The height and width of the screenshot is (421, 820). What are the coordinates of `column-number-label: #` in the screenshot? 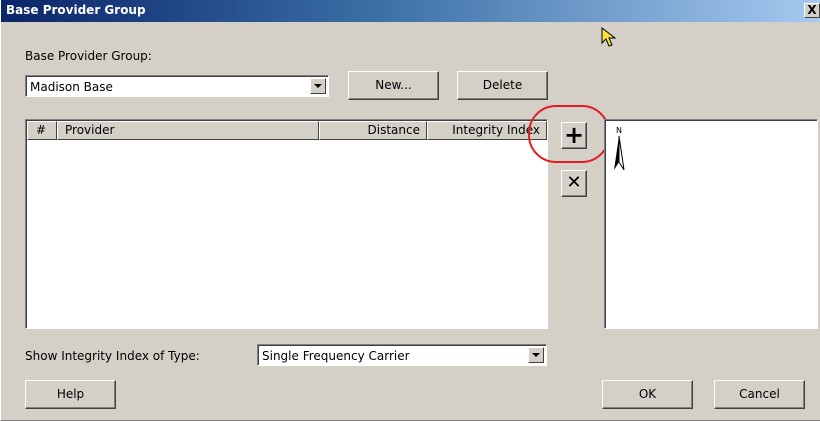 It's located at (41, 130).